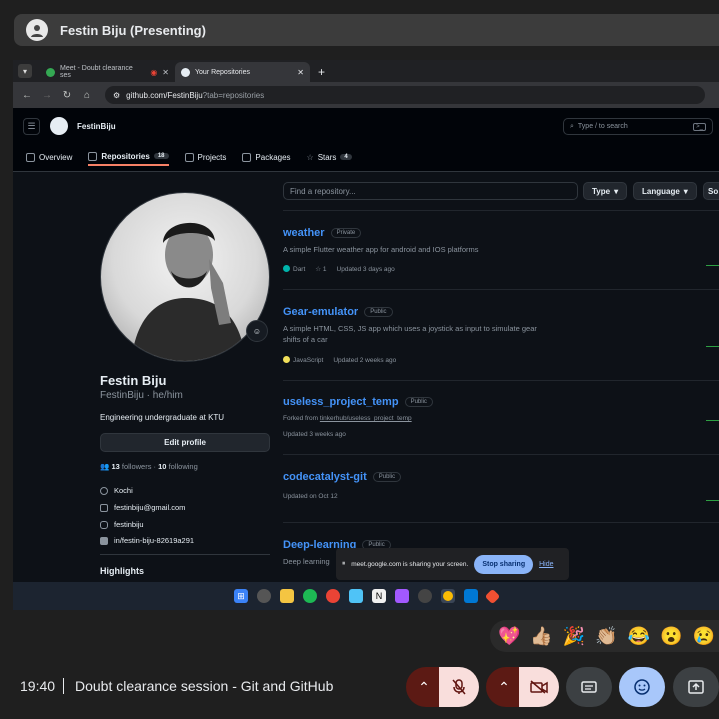 The height and width of the screenshot is (719, 719). I want to click on forked-source-link: tinkerhub/useless_project_temp, so click(366, 418).